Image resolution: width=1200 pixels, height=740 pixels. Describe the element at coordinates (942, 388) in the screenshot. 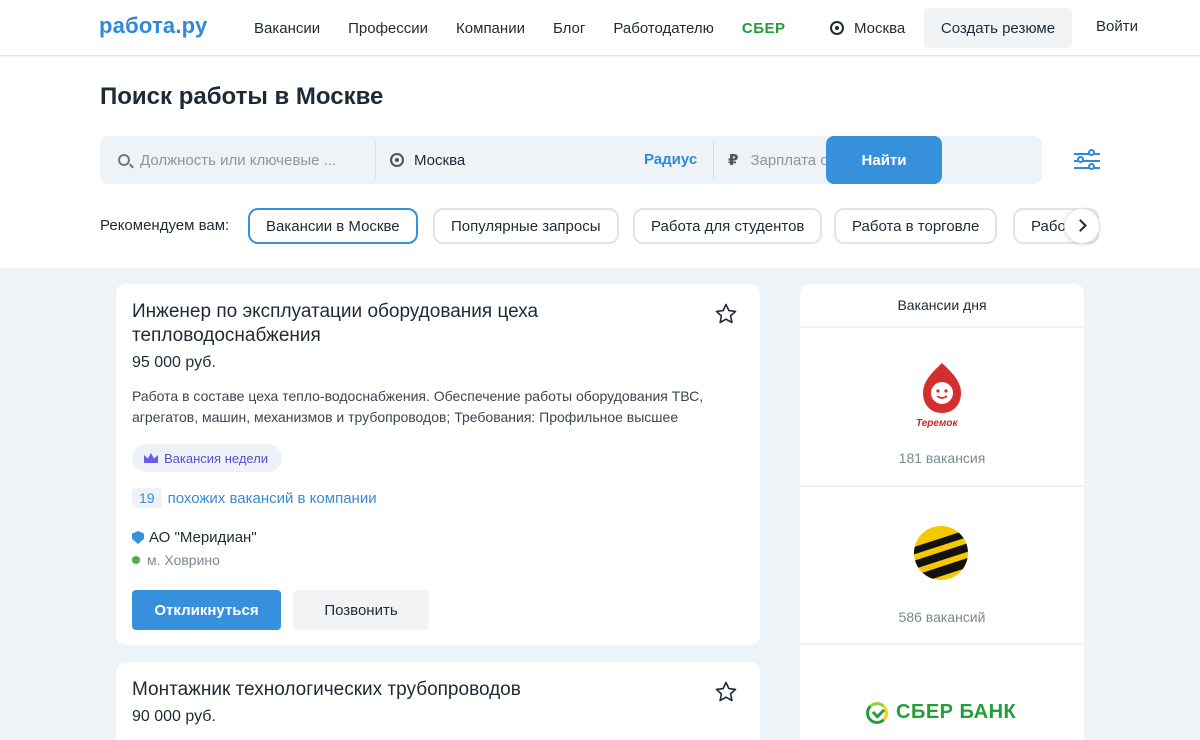

I see `teremok-logo-icon` at that location.